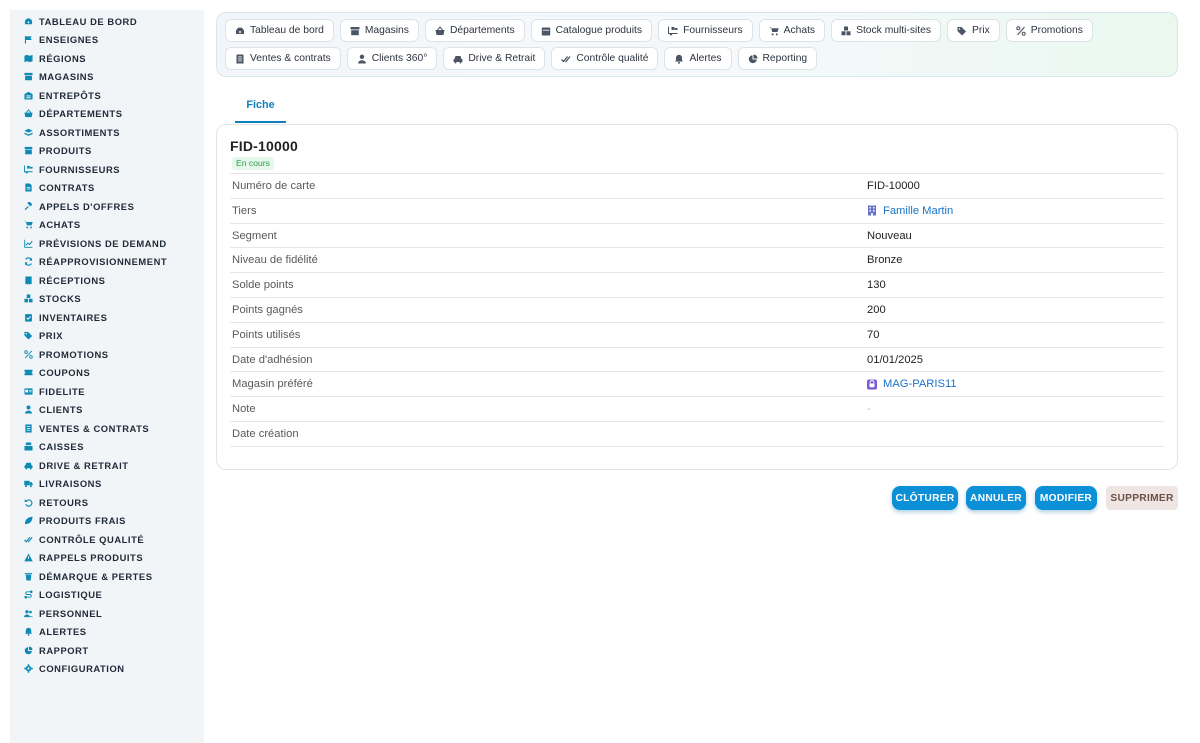  Describe the element at coordinates (474, 30) in the screenshot. I see `quick-nav-departements-button: Départements` at that location.